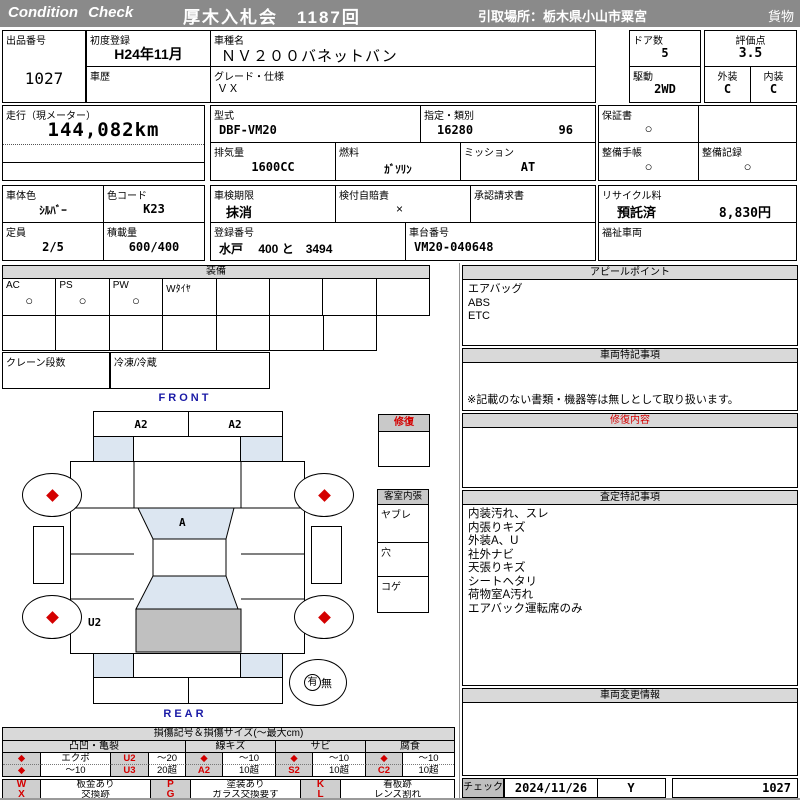  What do you see at coordinates (400, 209) in the screenshot?
I see `insurance-mark: ×` at bounding box center [400, 209].